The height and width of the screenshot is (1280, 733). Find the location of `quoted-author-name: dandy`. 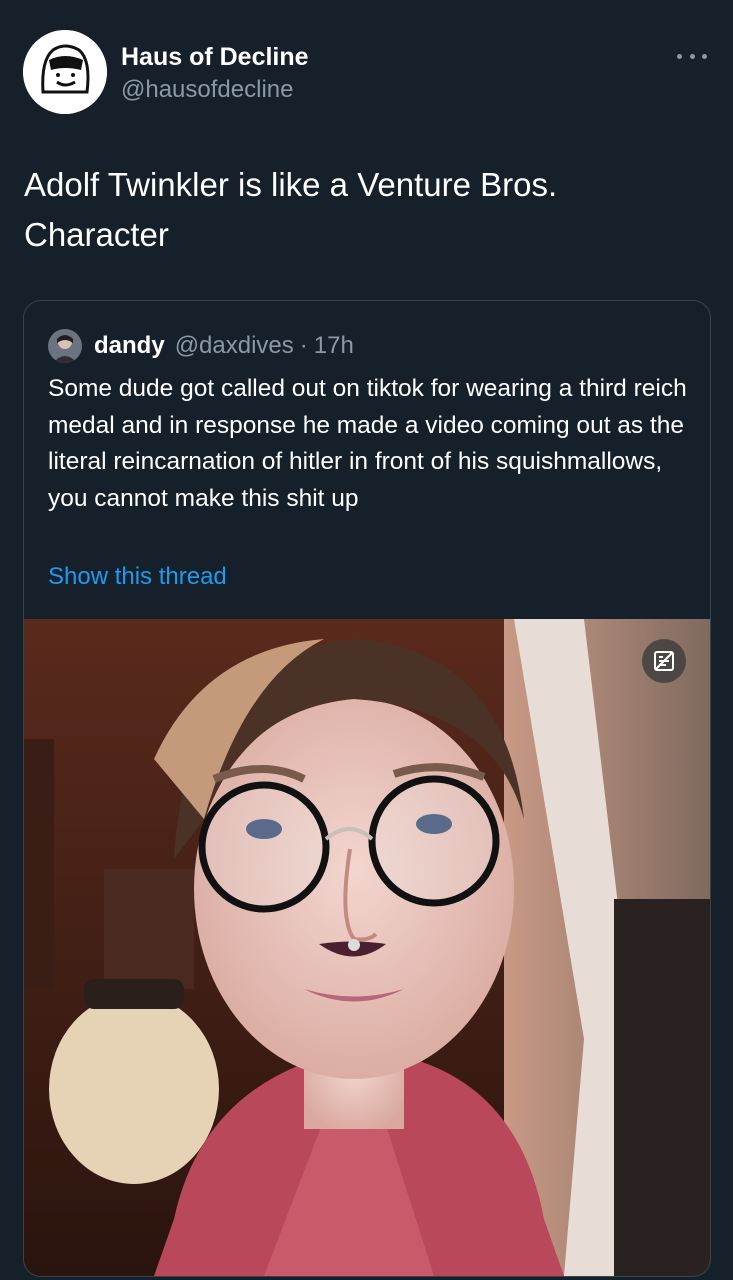

quoted-author-name: dandy is located at coordinates (129, 346).